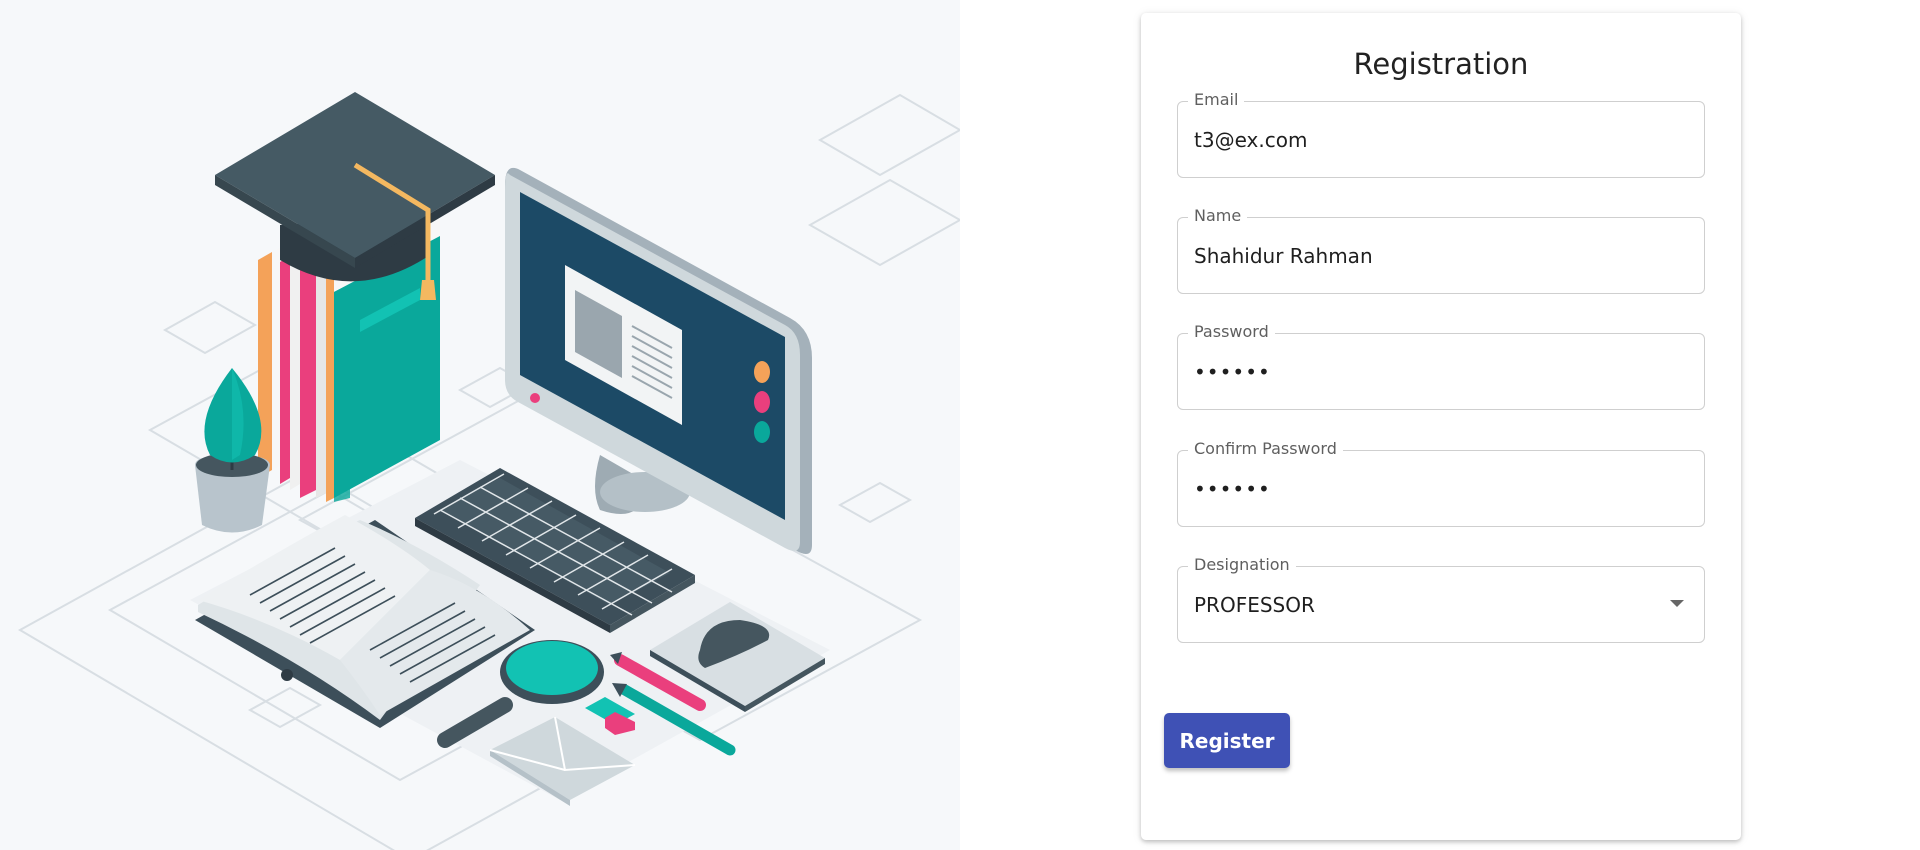 The image size is (1920, 850). Describe the element at coordinates (1227, 740) in the screenshot. I see `register-button: Register` at that location.